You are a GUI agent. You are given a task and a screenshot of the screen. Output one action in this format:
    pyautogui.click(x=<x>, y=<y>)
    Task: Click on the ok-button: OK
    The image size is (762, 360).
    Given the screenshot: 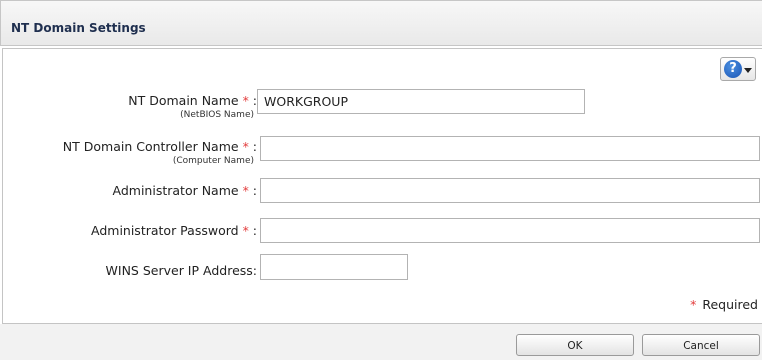 What is the action you would take?
    pyautogui.click(x=575, y=345)
    